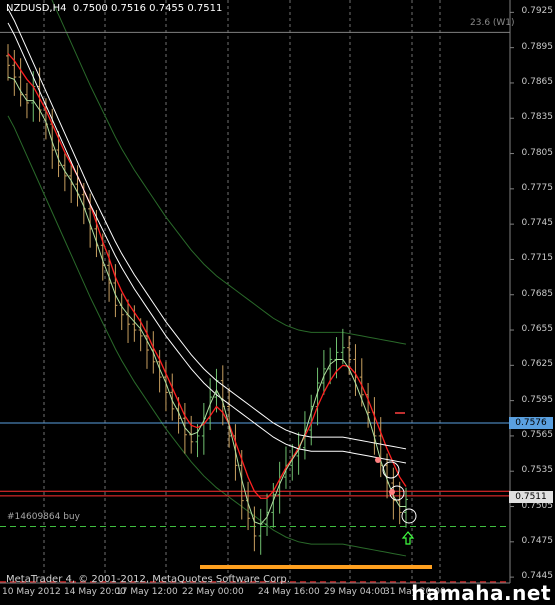  What do you see at coordinates (537, 470) in the screenshot?
I see `y-tick-label: 0.7535` at bounding box center [537, 470].